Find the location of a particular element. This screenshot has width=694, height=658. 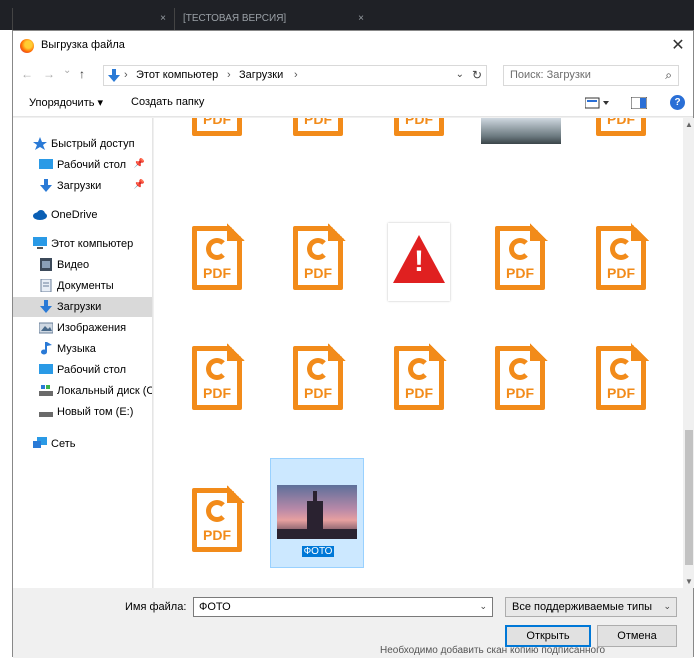

organize-button: Упорядочить ▾ is located at coordinates (66, 102).